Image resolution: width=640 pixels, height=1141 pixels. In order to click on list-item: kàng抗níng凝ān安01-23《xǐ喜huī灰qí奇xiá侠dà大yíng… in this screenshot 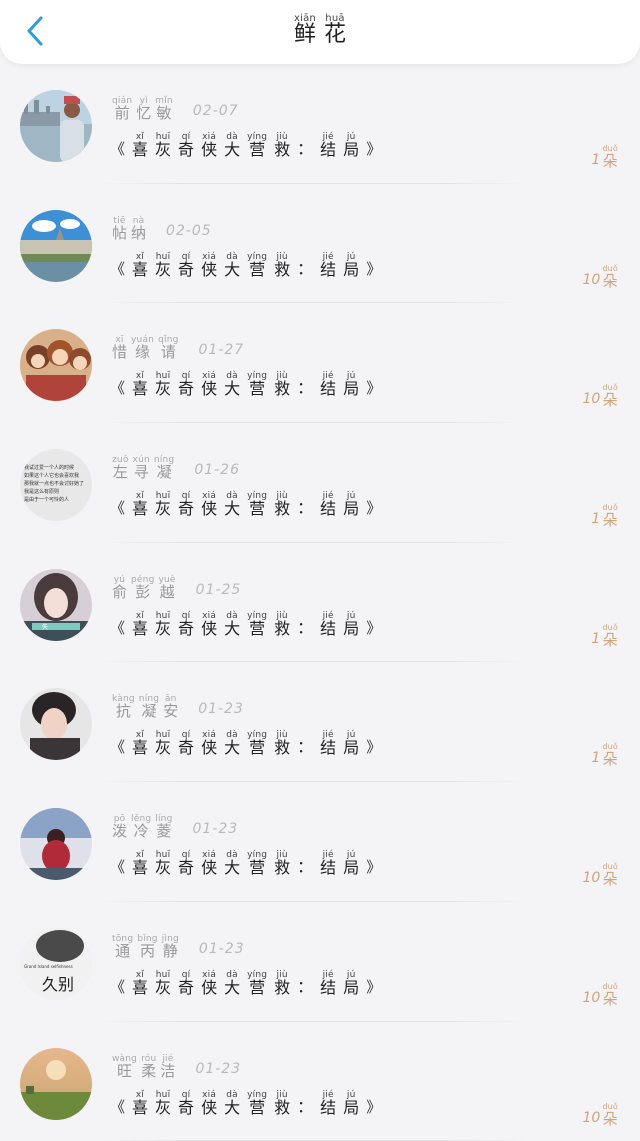, I will do `click(320, 722)`.